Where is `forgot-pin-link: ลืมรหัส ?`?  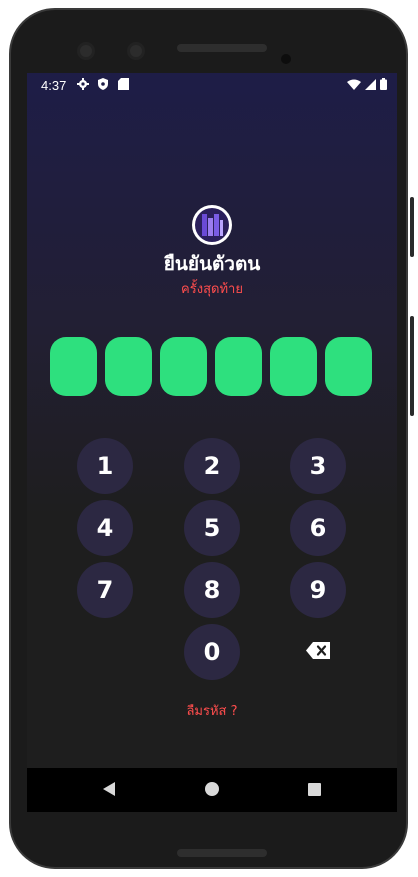 forgot-pin-link: ลืมรหัส ? is located at coordinates (212, 710).